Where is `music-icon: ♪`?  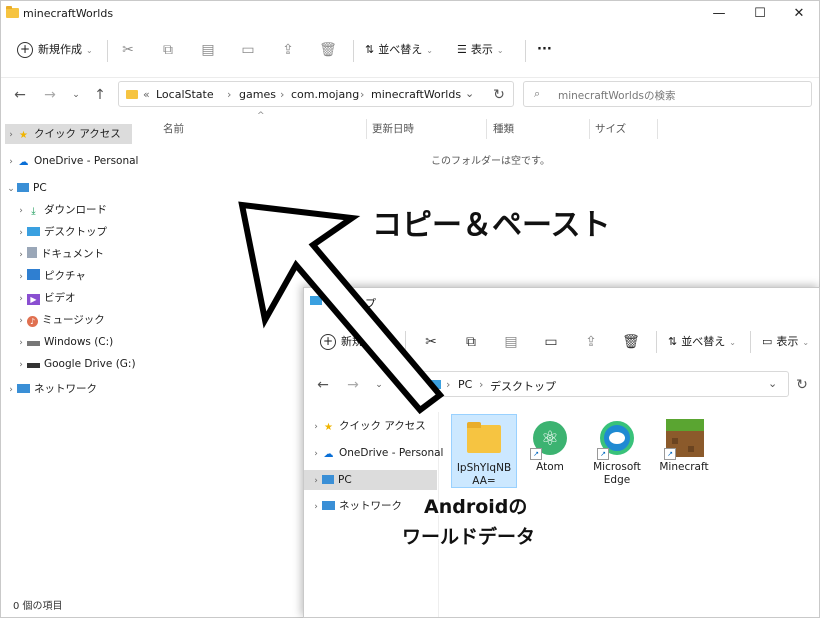
music-icon: ♪ is located at coordinates (32, 321).